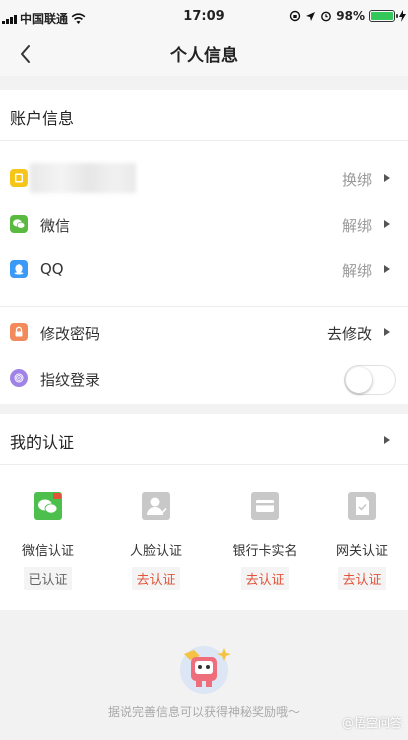 The image size is (408, 740). Describe the element at coordinates (19, 378) in the screenshot. I see `fingerprint-icon` at that location.